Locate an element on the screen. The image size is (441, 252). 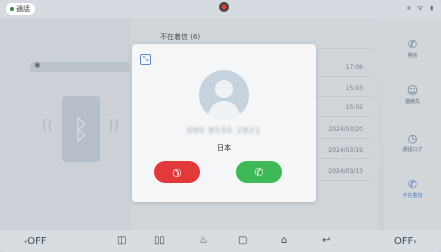
home-button: ⌂ is located at coordinates (284, 240).